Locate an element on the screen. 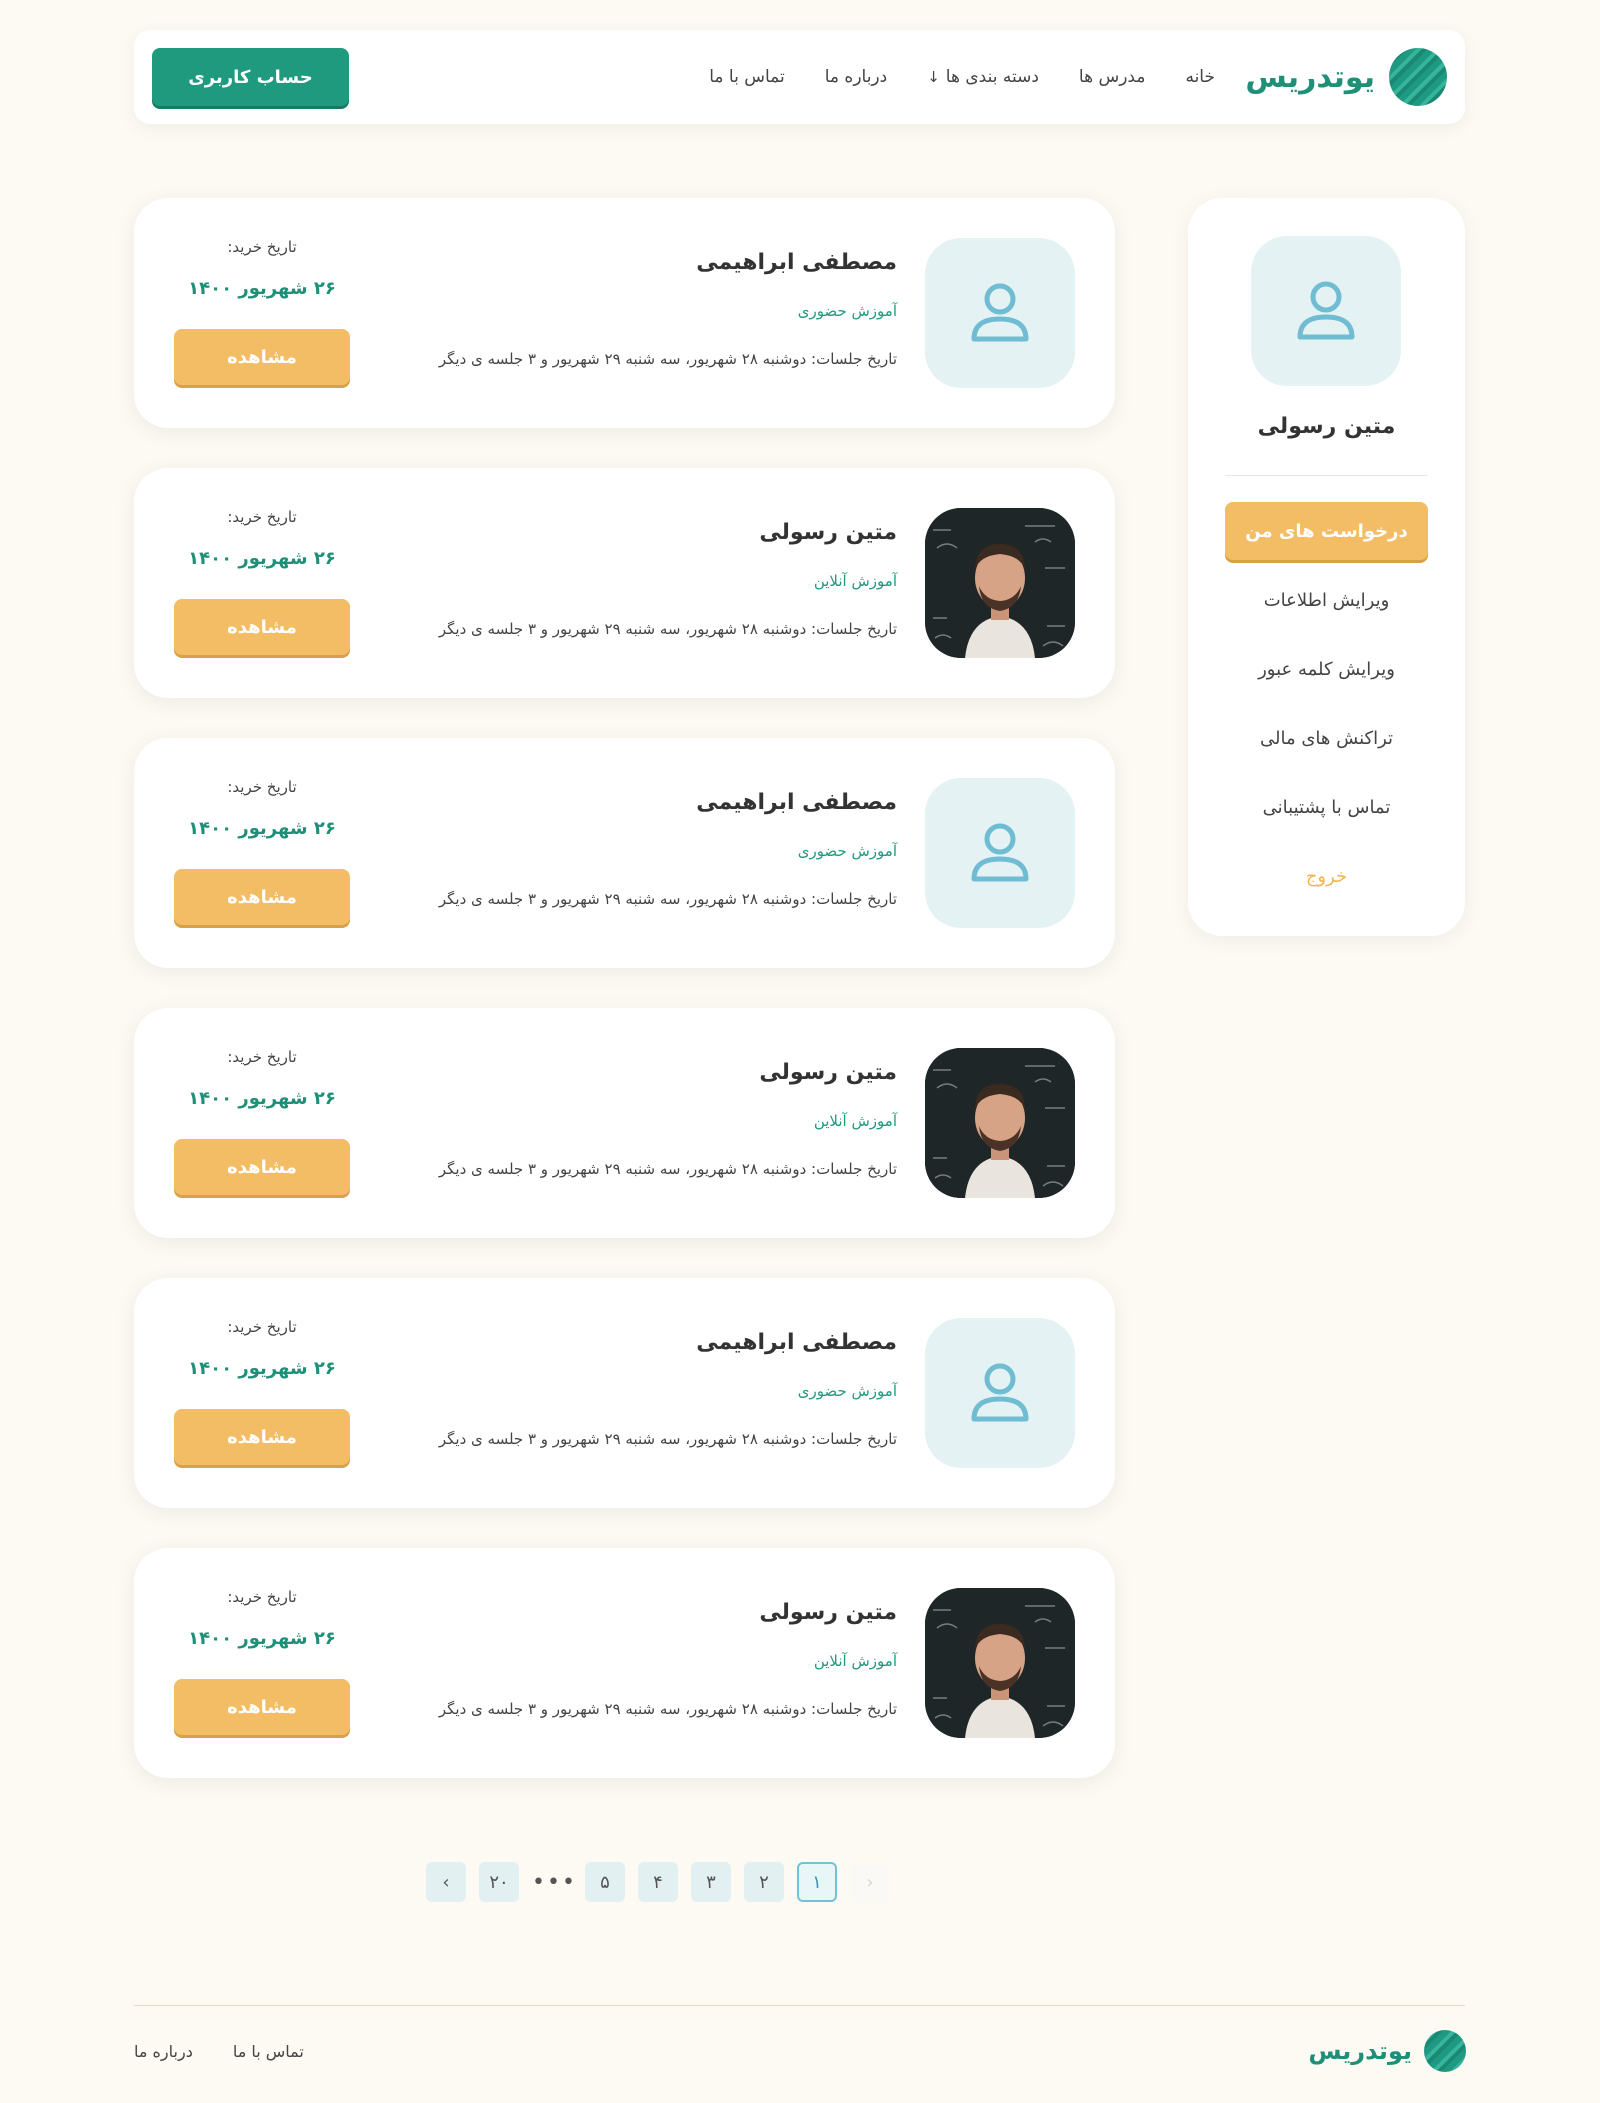  sidebar-item-support: تماس با پشتیبانی is located at coordinates (1326, 807).